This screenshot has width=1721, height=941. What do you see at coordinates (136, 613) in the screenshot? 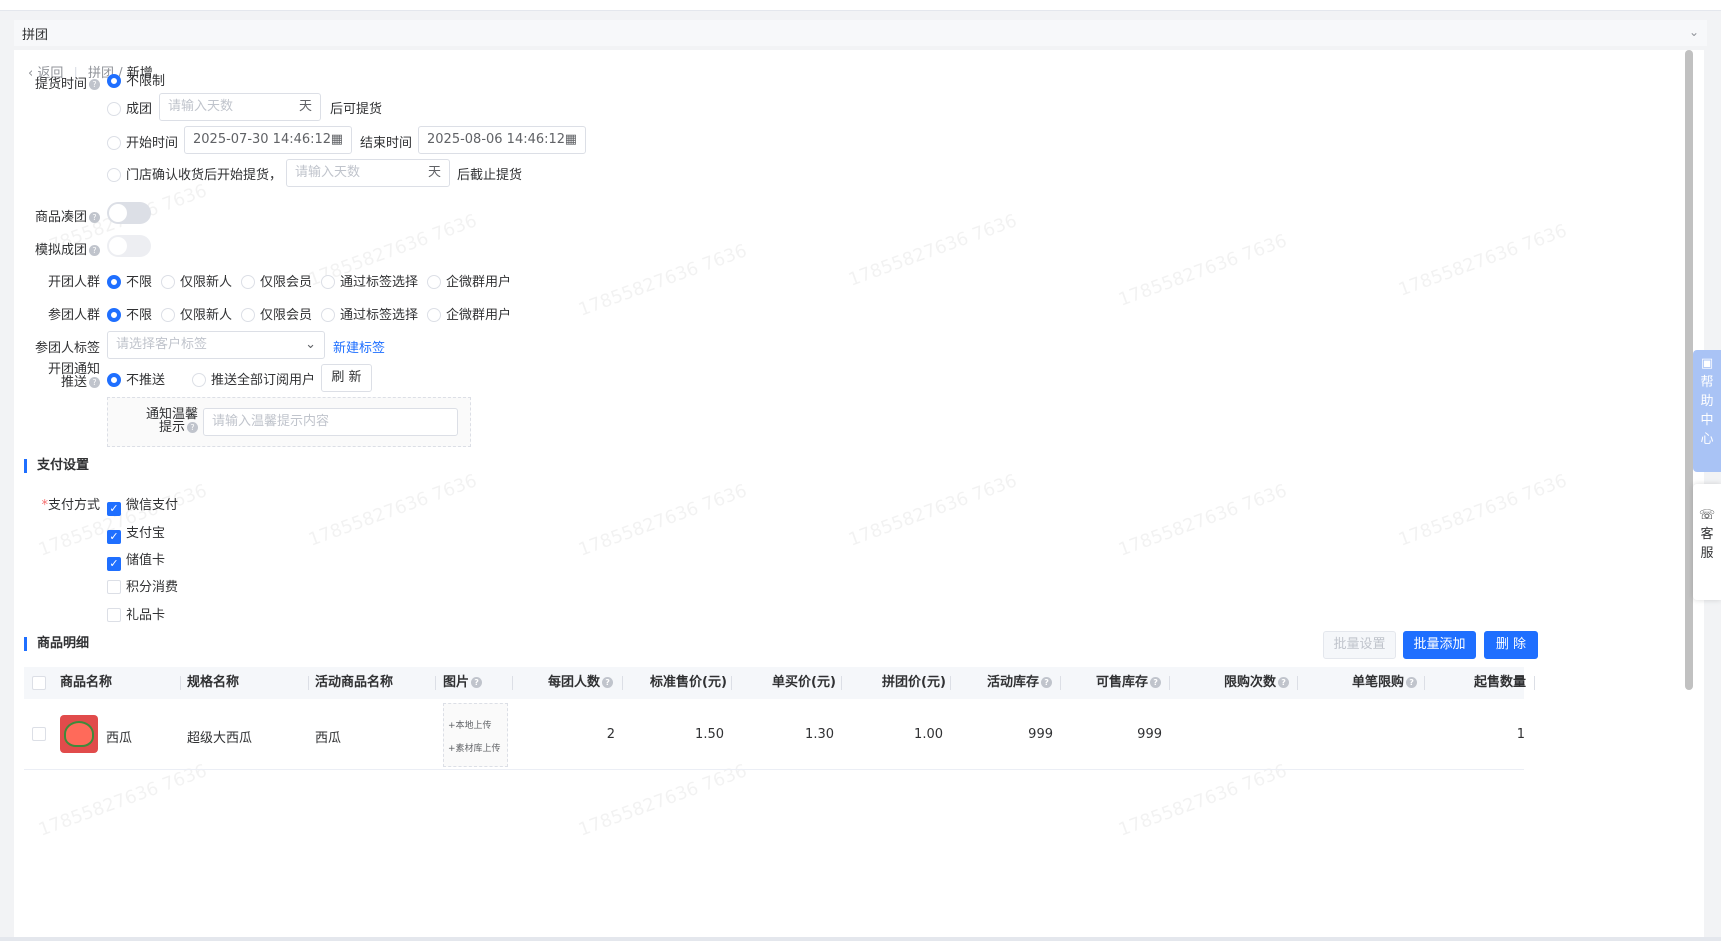
I see `payment-gift-checkbox: 礼品卡` at bounding box center [136, 613].